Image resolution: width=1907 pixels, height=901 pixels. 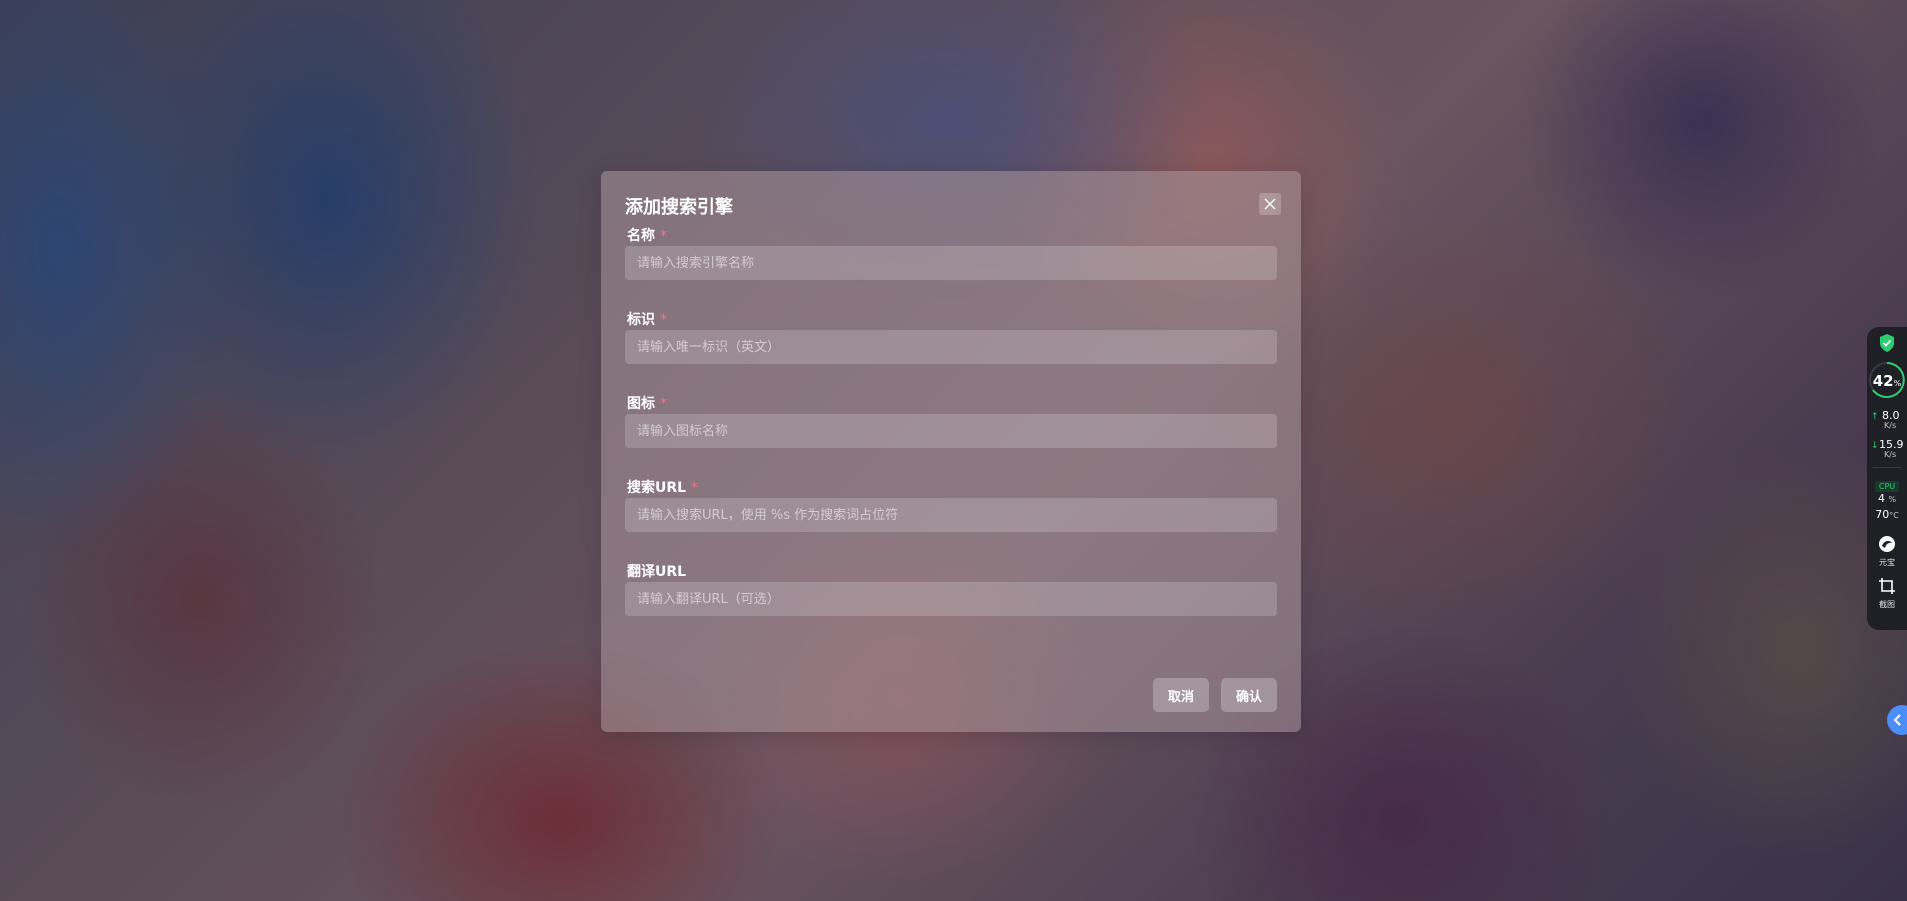 I want to click on close-icon, so click(x=1270, y=204).